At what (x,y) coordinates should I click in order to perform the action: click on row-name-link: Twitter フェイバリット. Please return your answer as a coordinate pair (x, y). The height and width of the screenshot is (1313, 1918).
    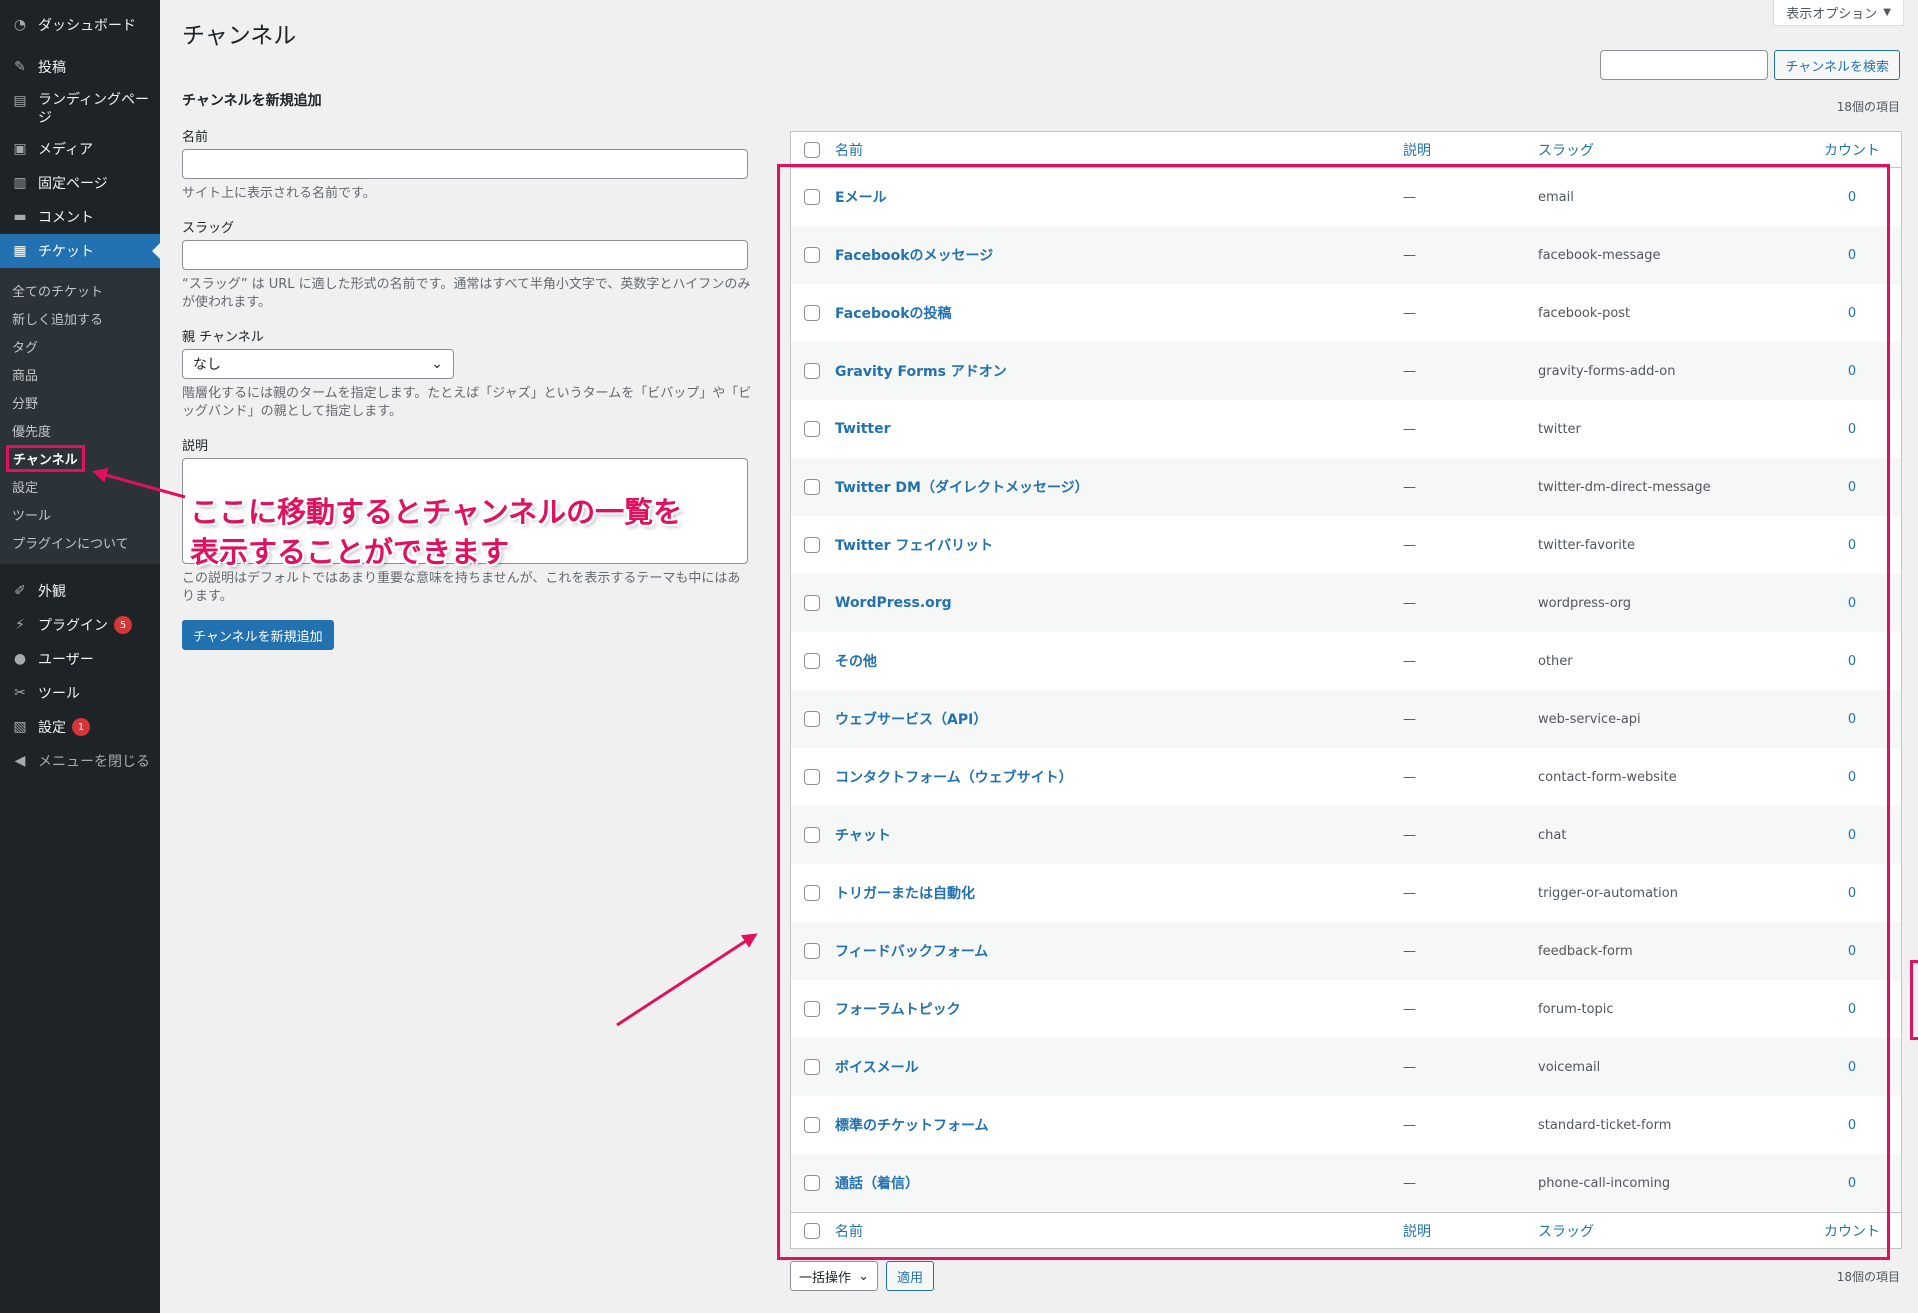
    Looking at the image, I should click on (1118, 545).